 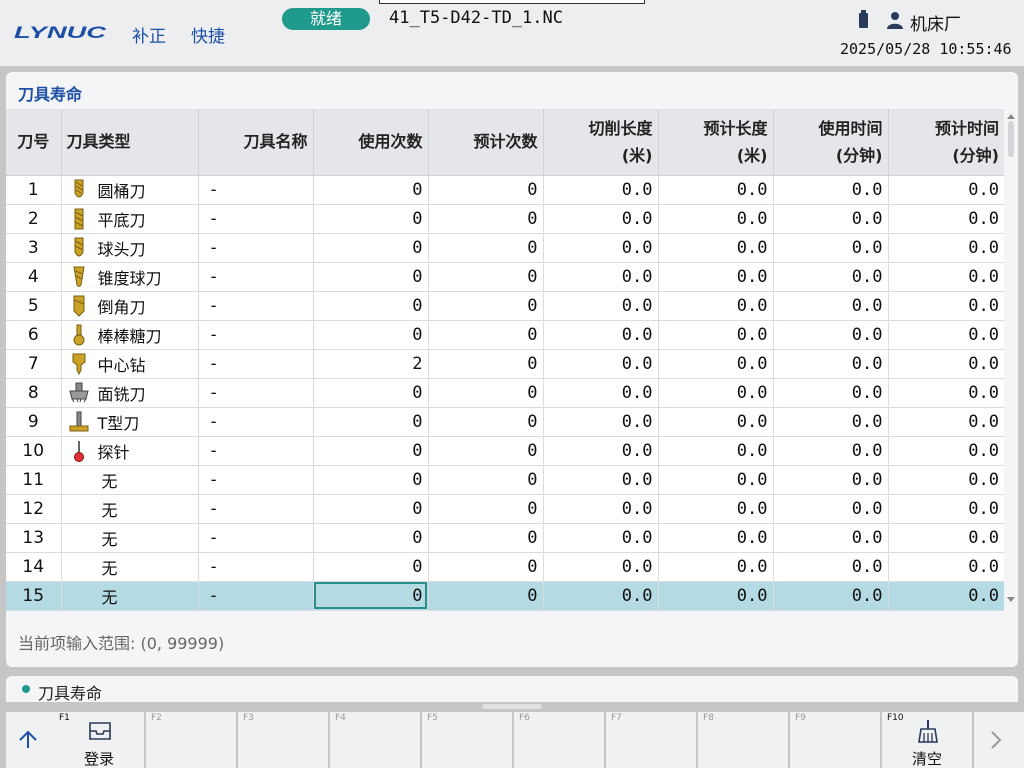 I want to click on cell-tool-type: 中心钻, so click(x=129, y=364).